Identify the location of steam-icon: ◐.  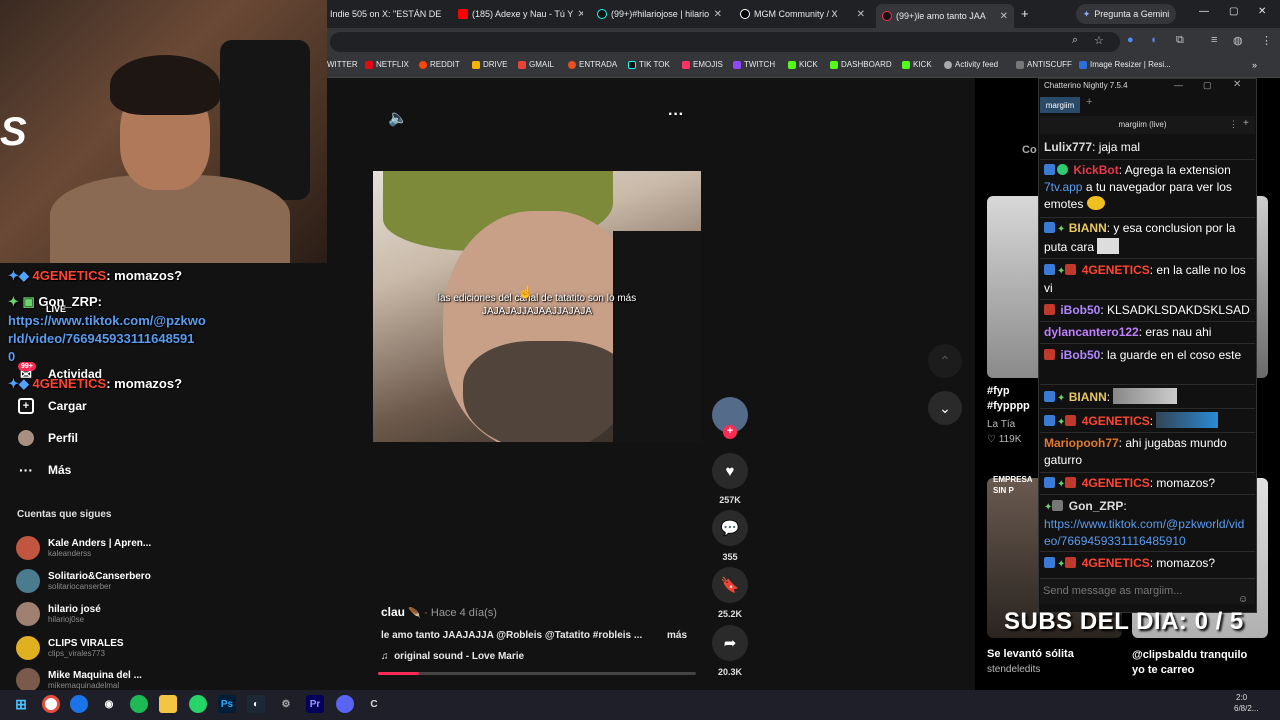
(256, 704).